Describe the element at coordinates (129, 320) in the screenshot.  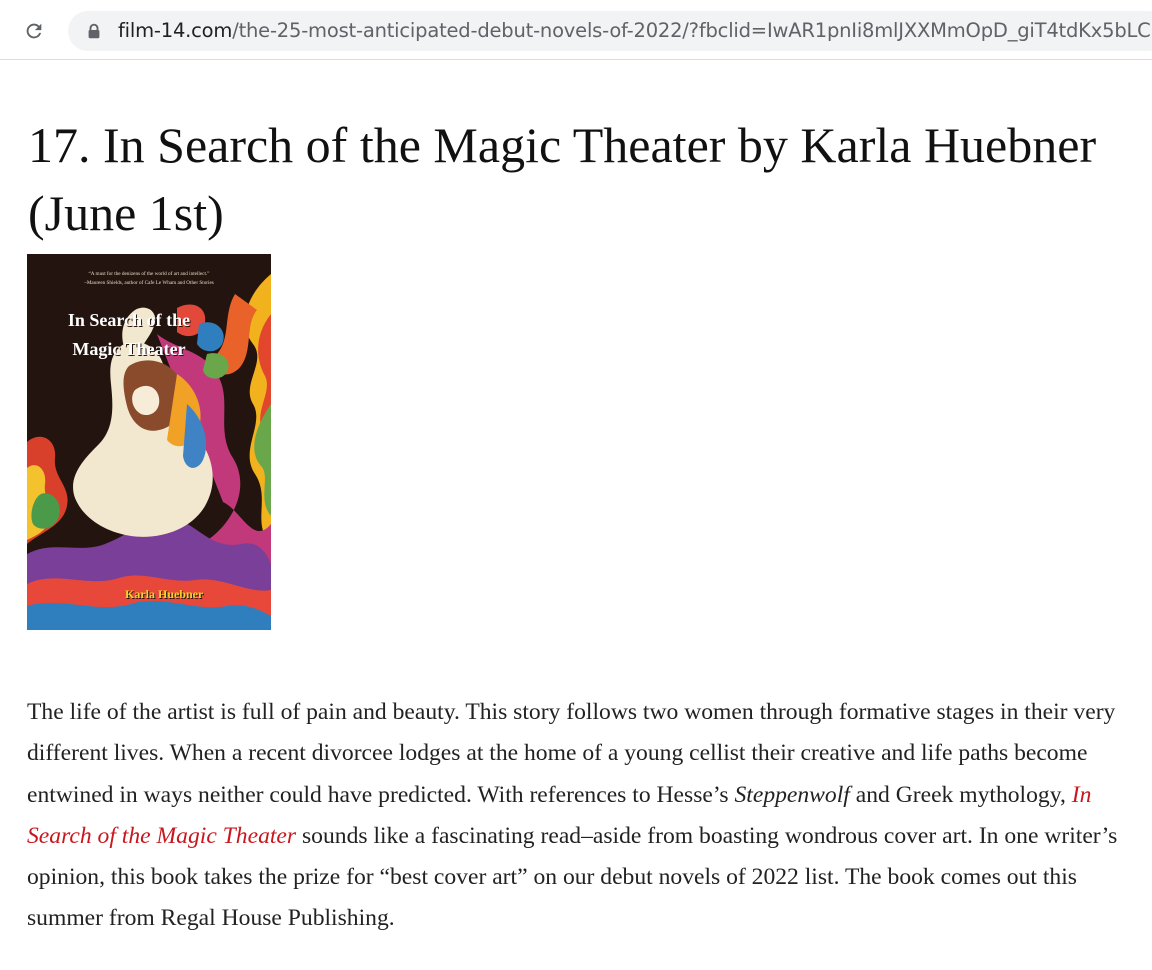
I see `cover-title-line1: In Search of the` at that location.